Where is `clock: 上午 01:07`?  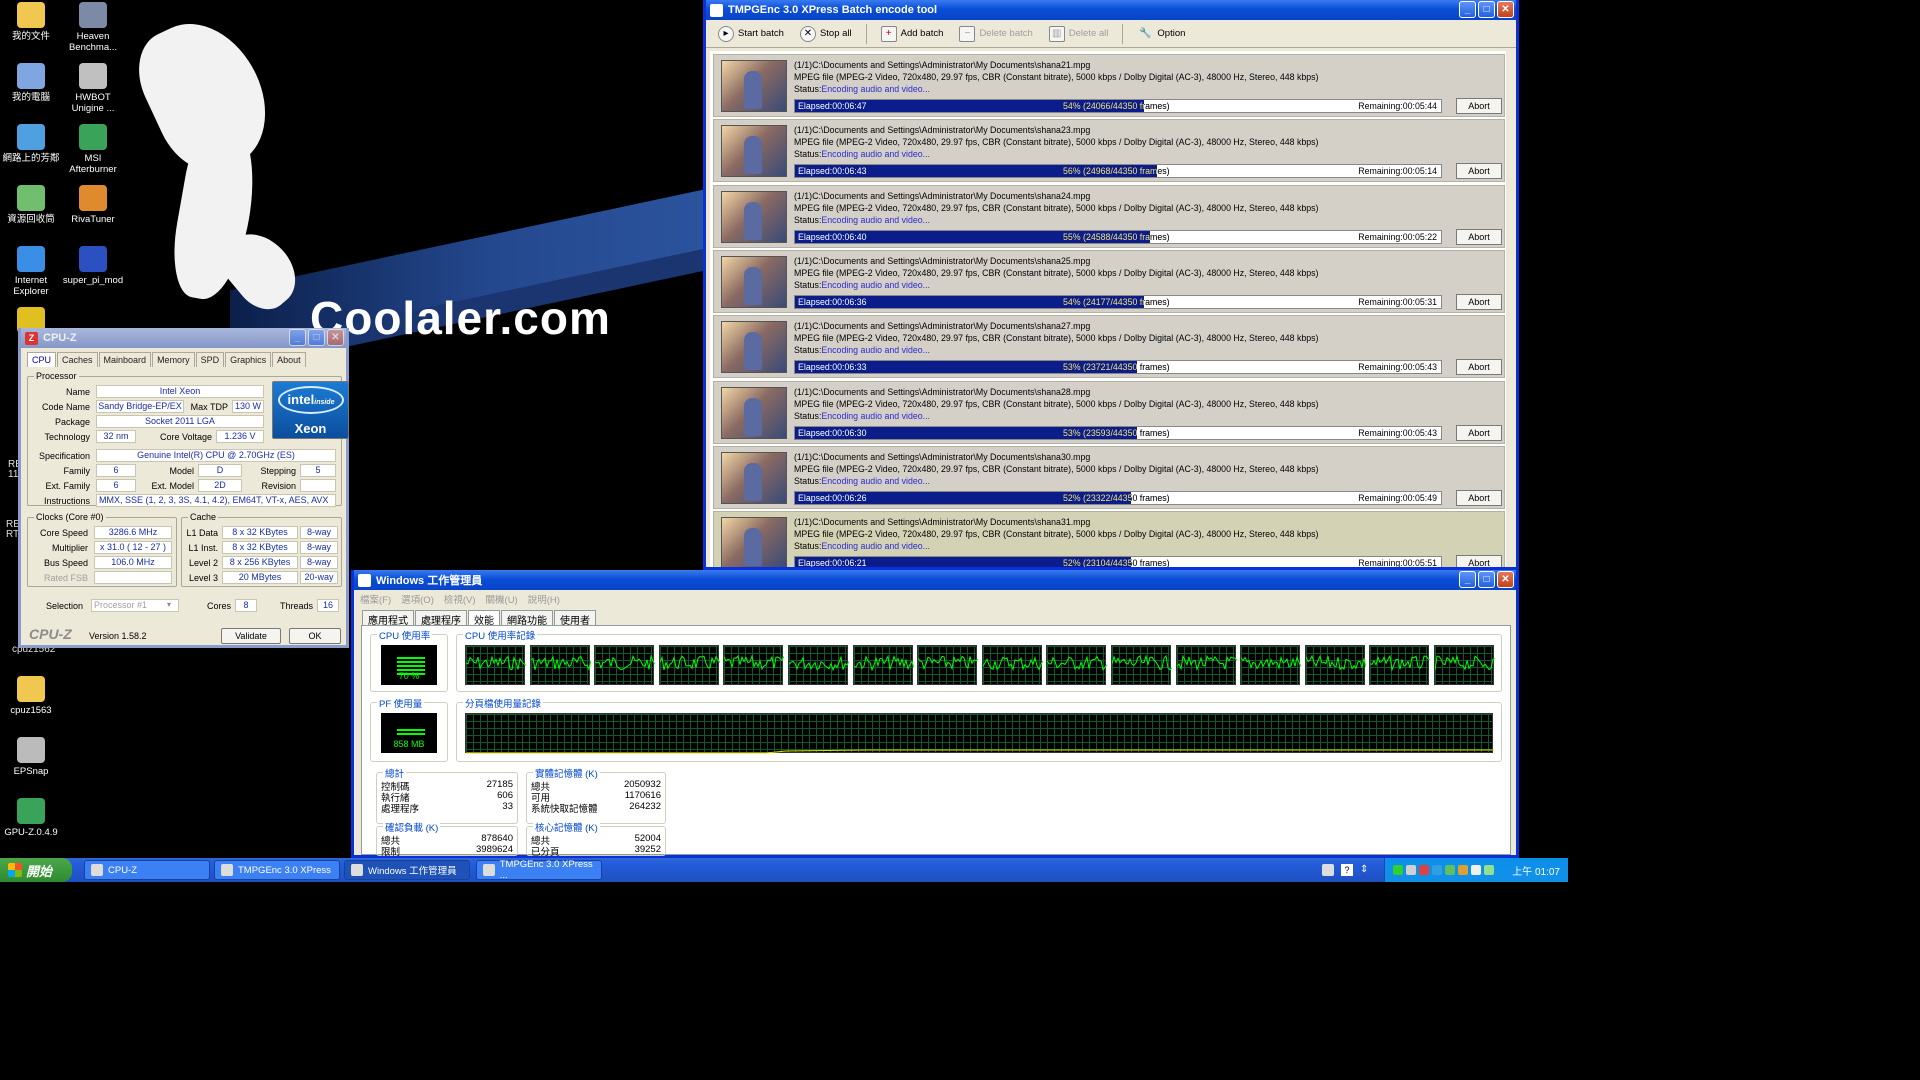
clock: 上午 01:07 is located at coordinates (1536, 870).